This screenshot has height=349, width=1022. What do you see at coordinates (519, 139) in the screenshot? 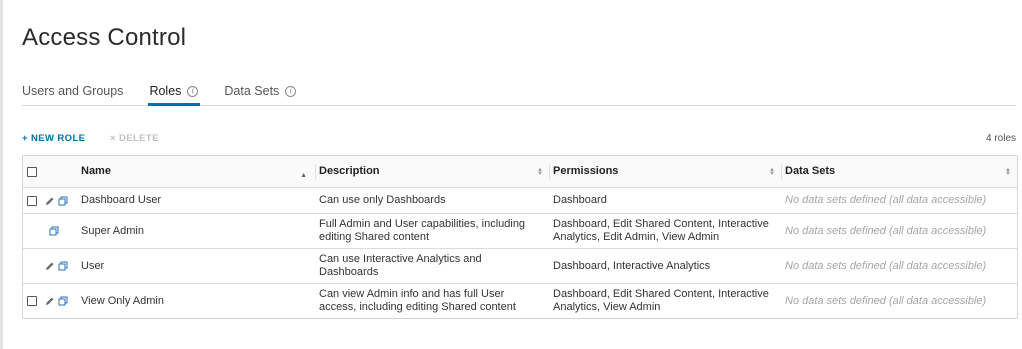
I see `toolbar: + NEW ROLE × DELETE 4 roles` at bounding box center [519, 139].